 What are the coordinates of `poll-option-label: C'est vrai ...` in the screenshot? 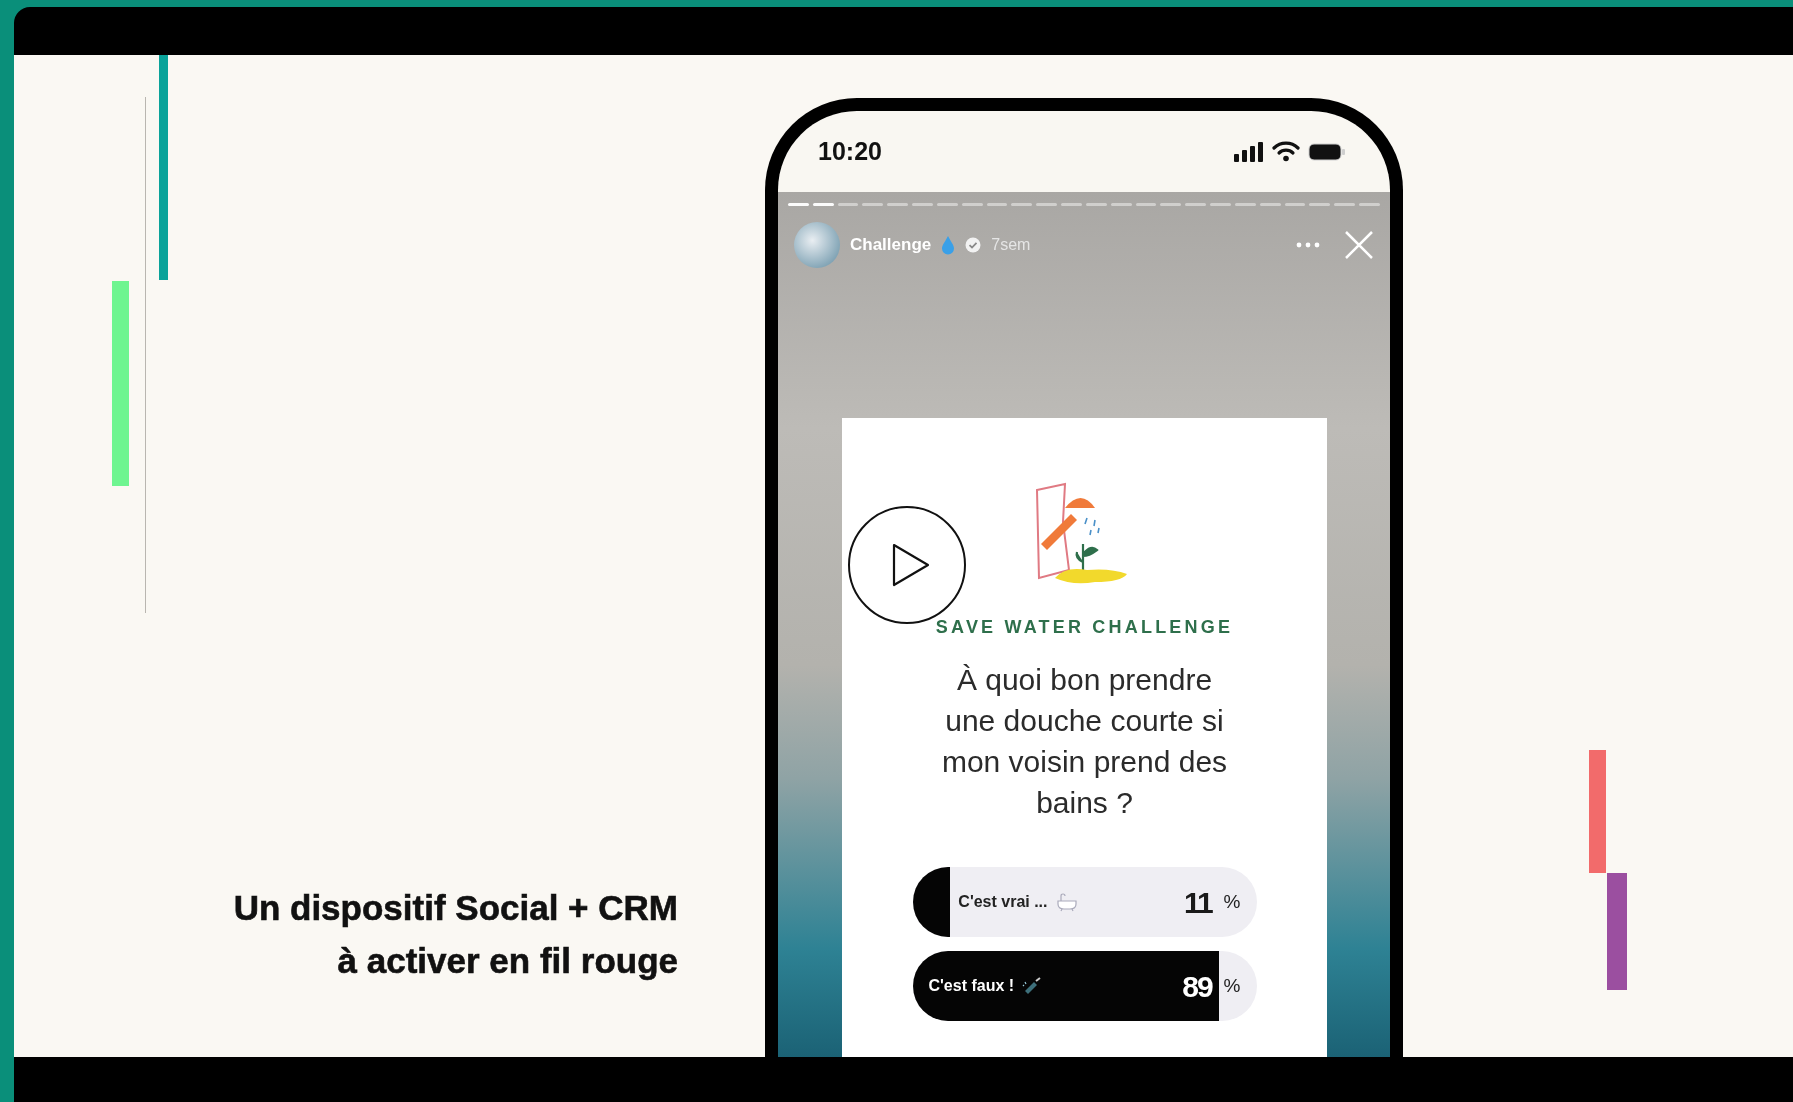 It's located at (1003, 902).